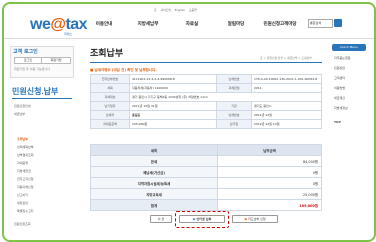  What do you see at coordinates (68, 34) in the screenshot?
I see `logo-subtitle: 위택스` at bounding box center [68, 34].